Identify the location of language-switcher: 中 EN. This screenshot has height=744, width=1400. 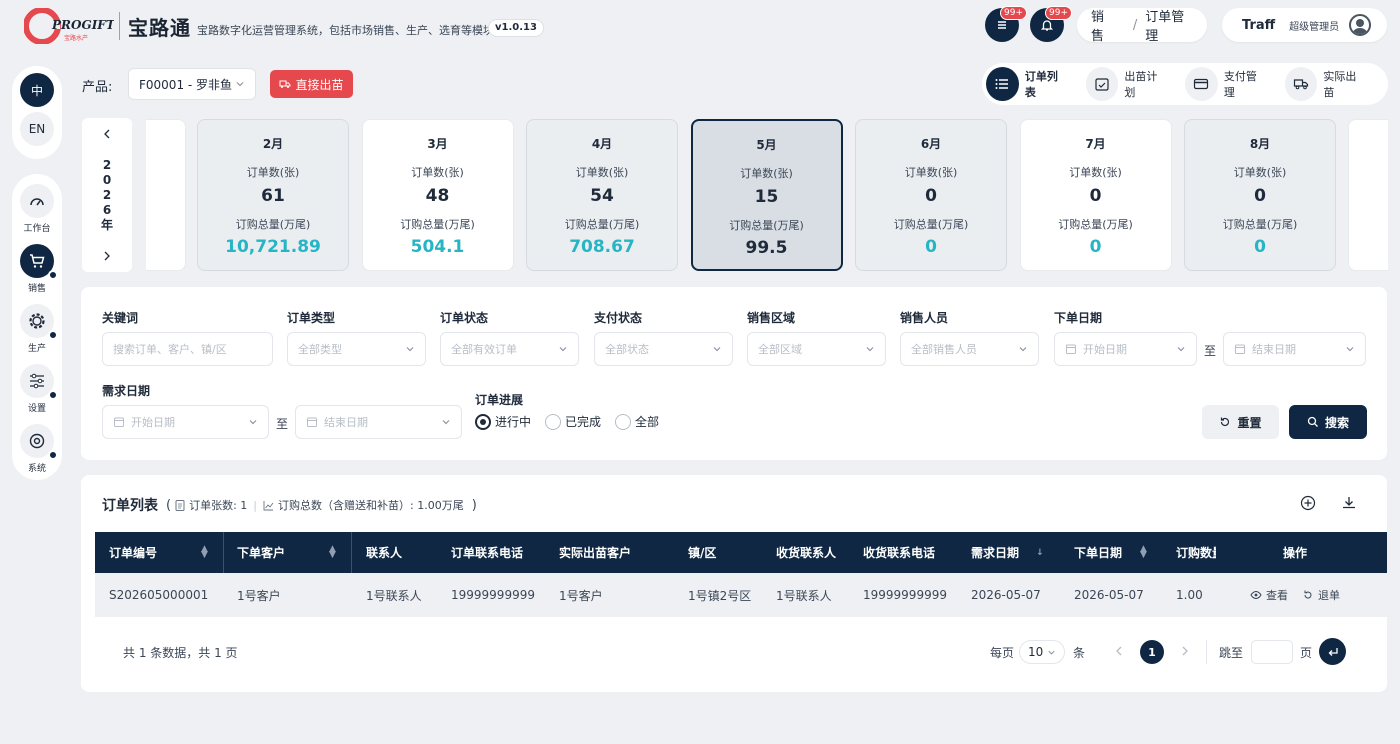
(37, 112).